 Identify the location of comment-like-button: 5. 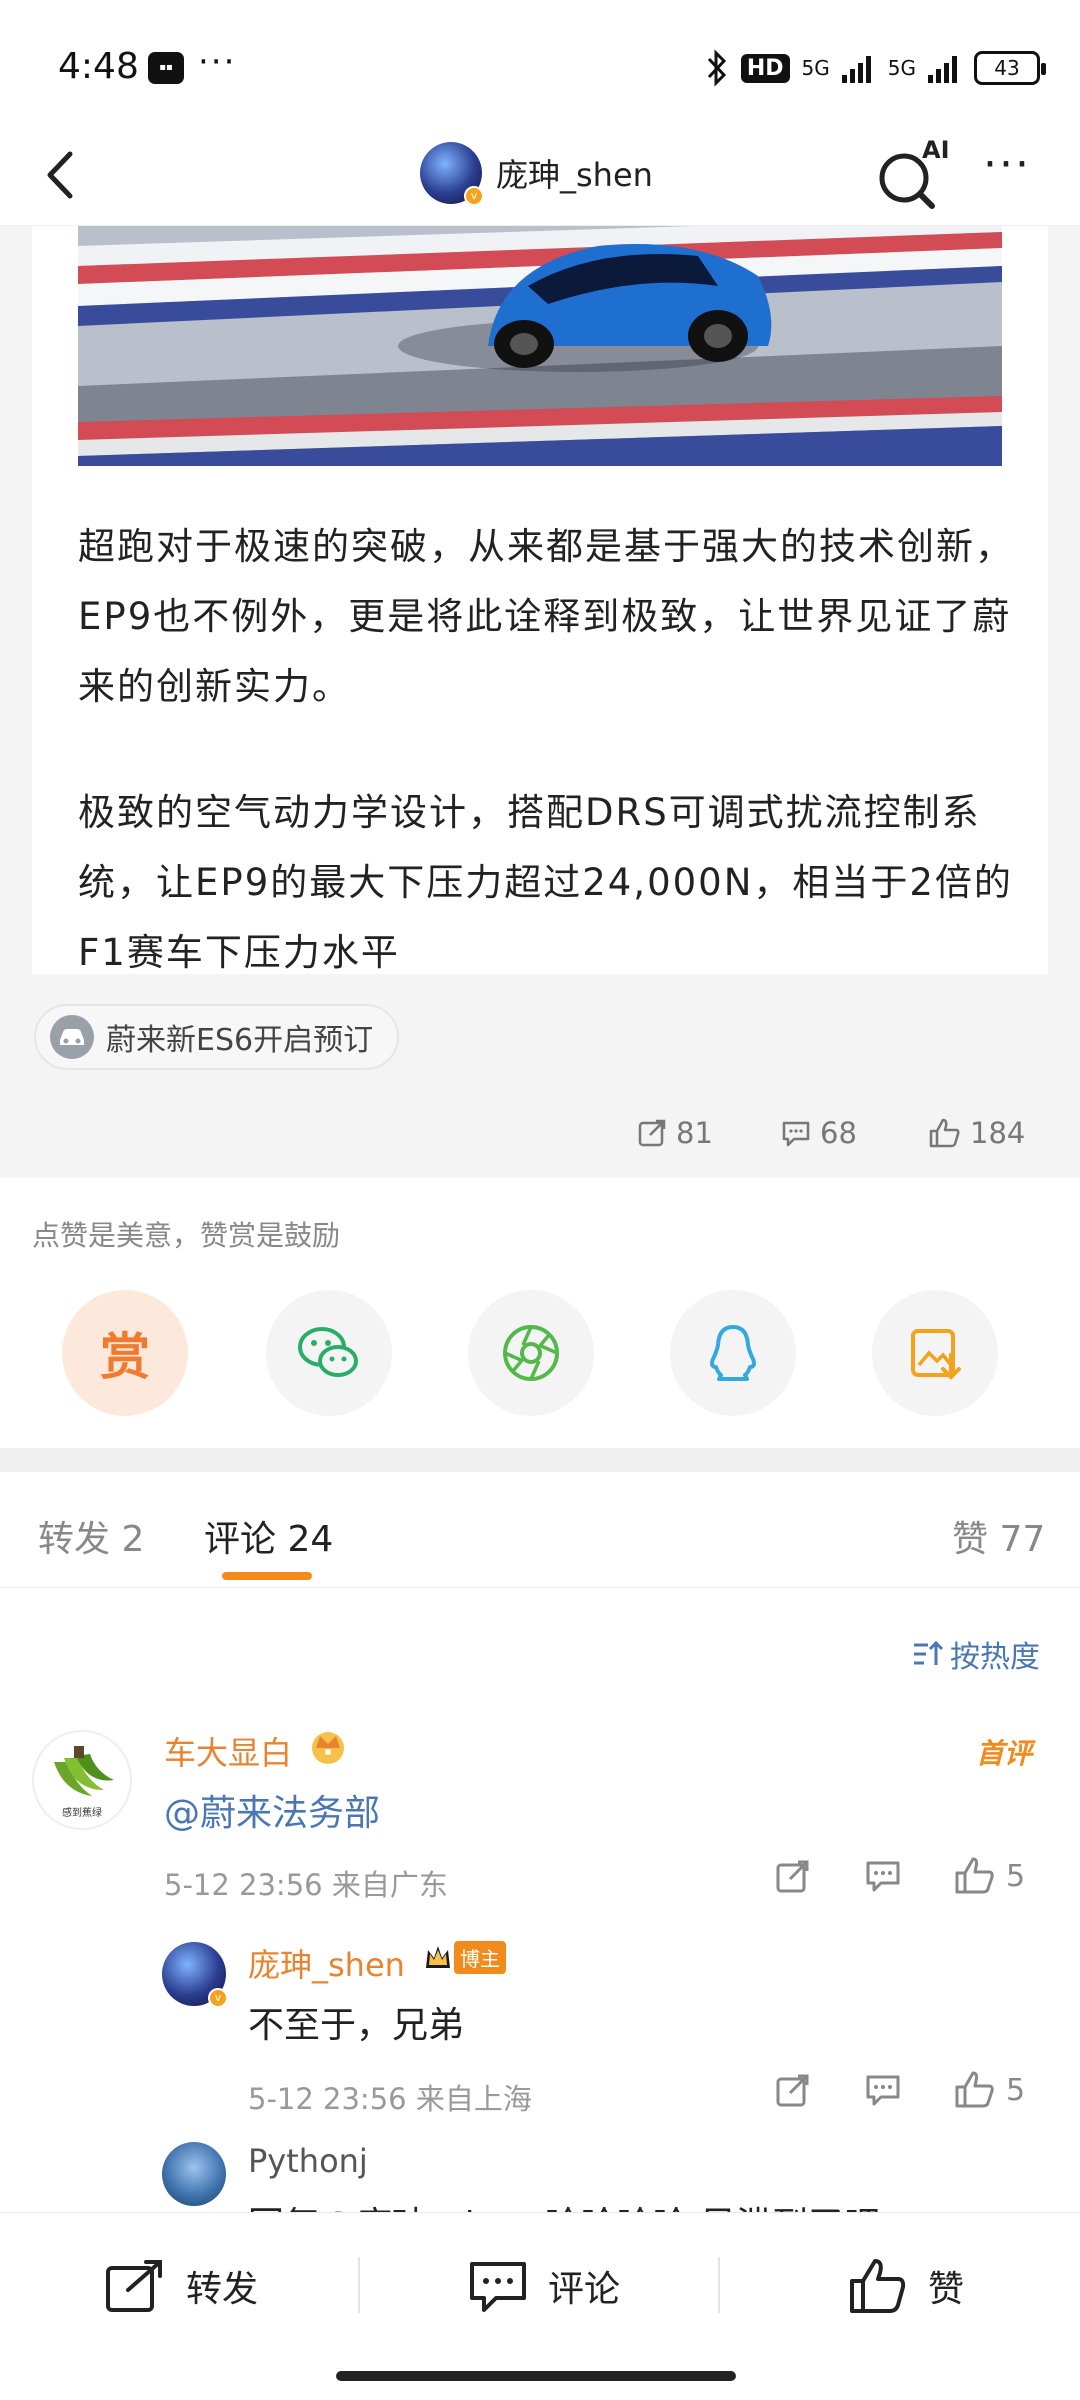
(989, 1876).